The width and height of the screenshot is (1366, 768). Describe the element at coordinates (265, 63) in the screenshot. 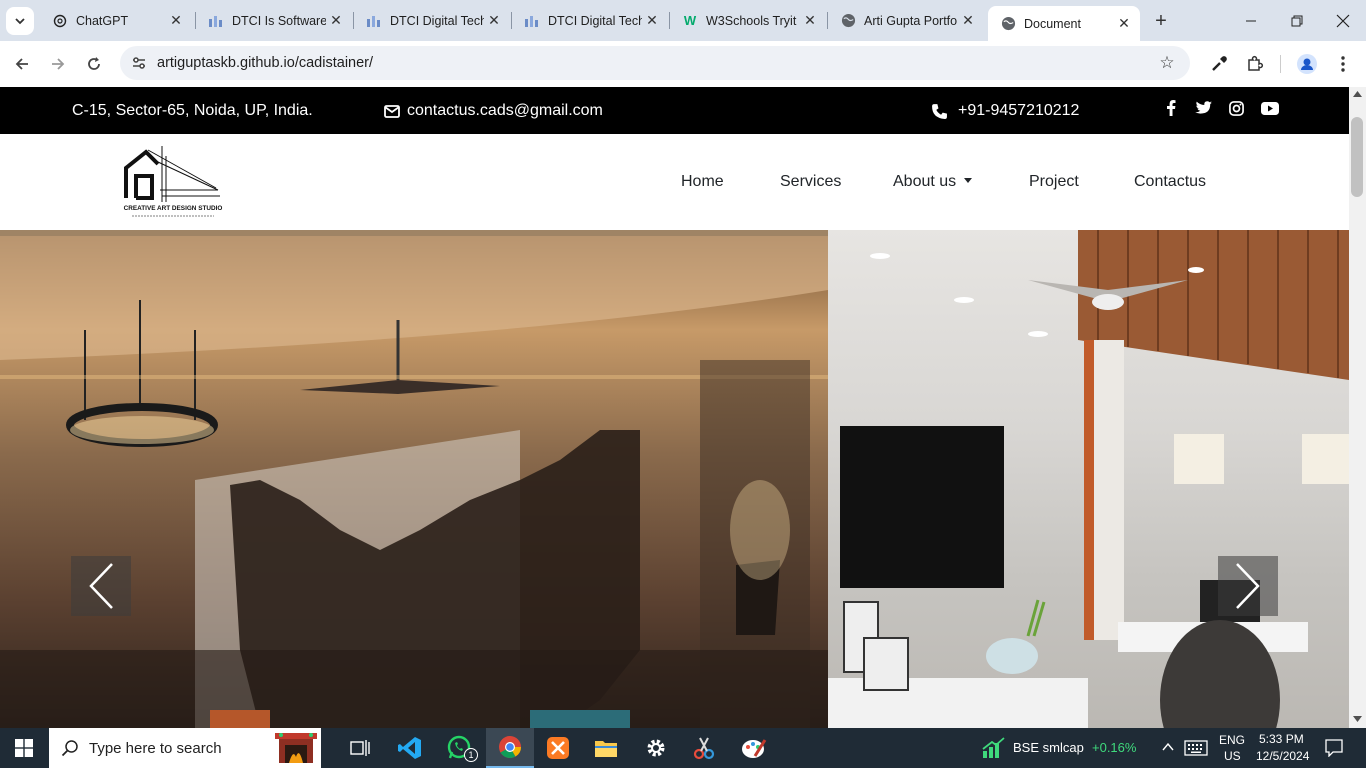

I see `url-text: artiguptaskb.github.io/cadistainer/` at that location.